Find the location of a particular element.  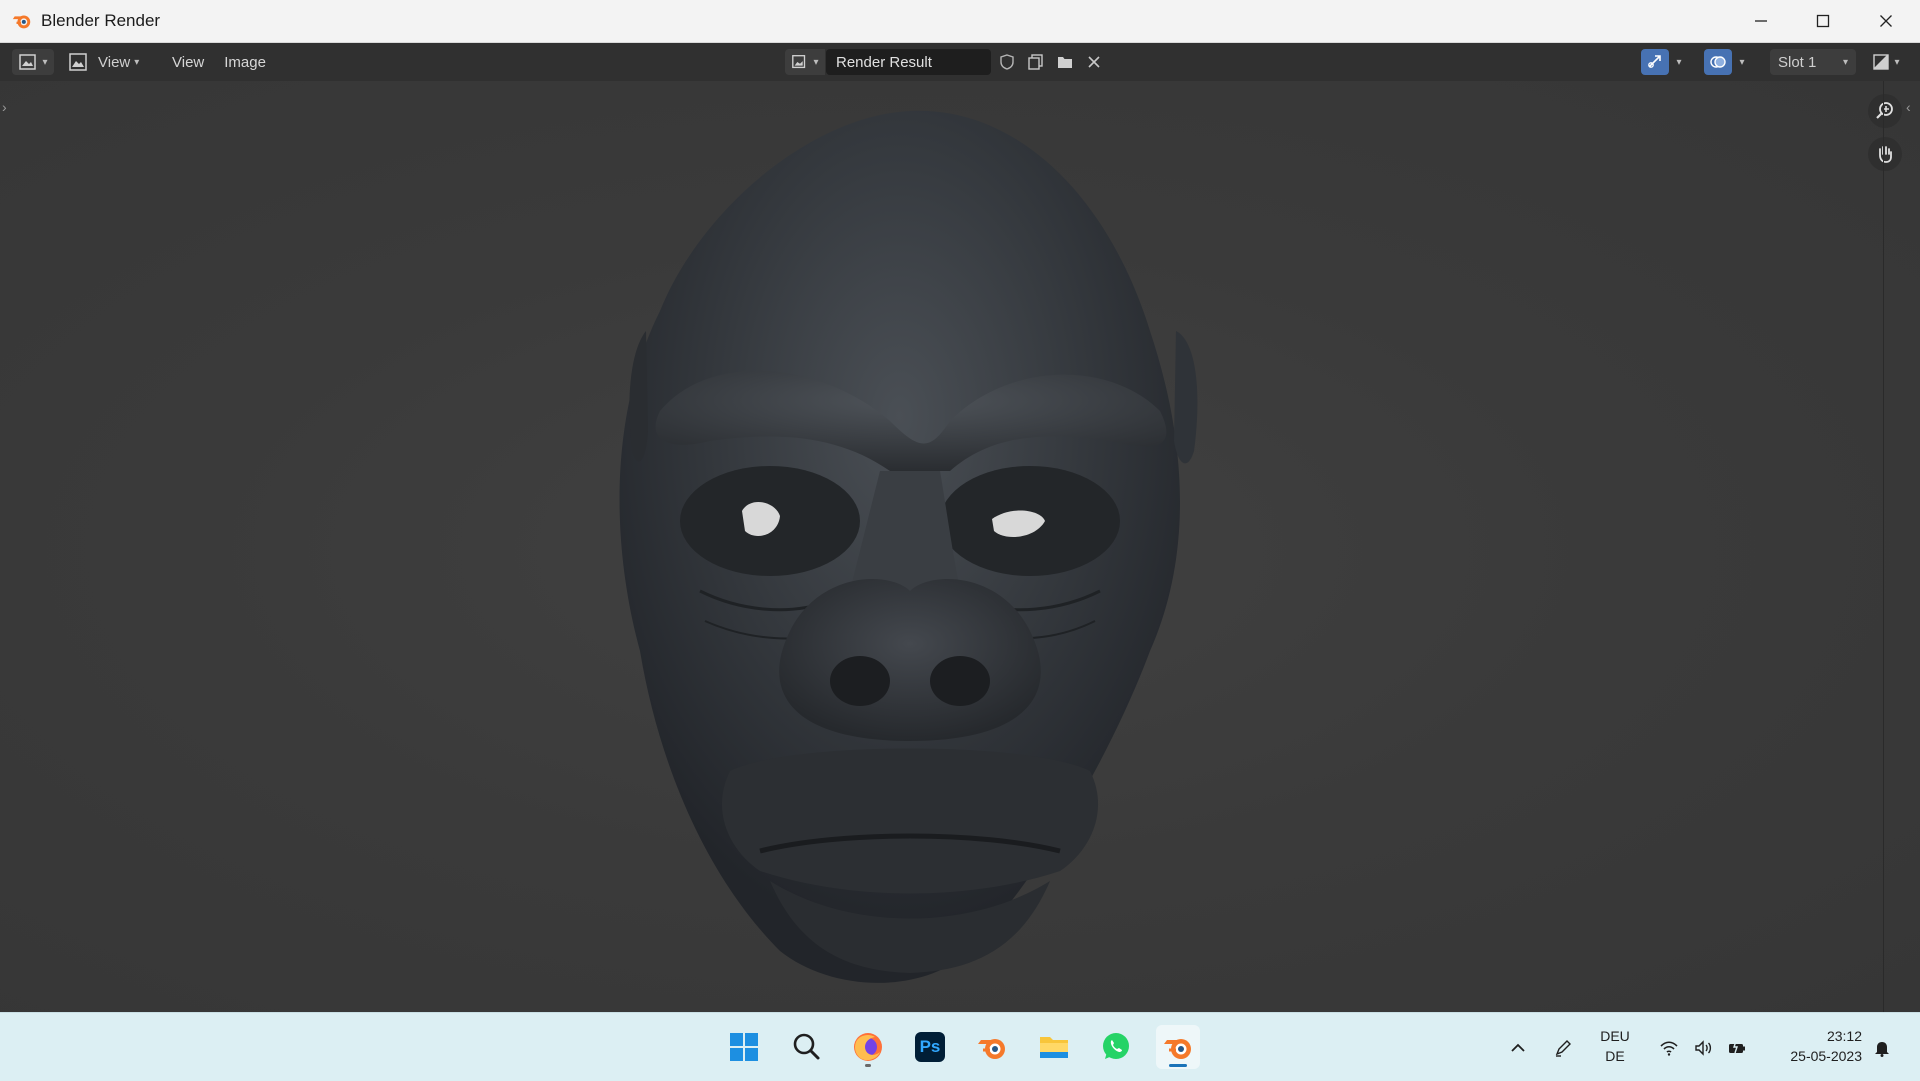

pen-menu-button is located at coordinates (1563, 1048).